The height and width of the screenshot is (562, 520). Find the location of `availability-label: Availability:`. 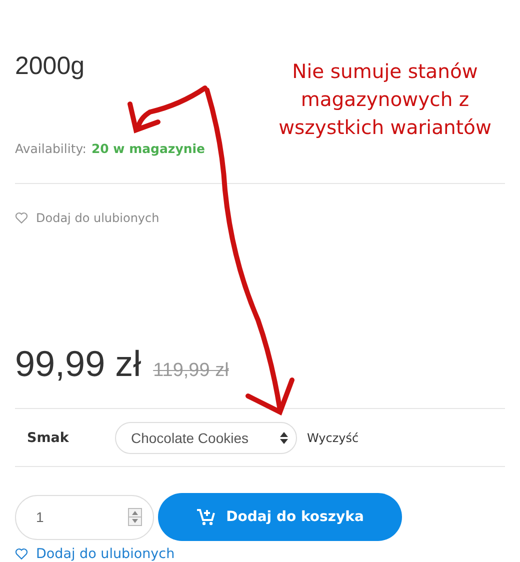

availability-label: Availability: is located at coordinates (50, 149).